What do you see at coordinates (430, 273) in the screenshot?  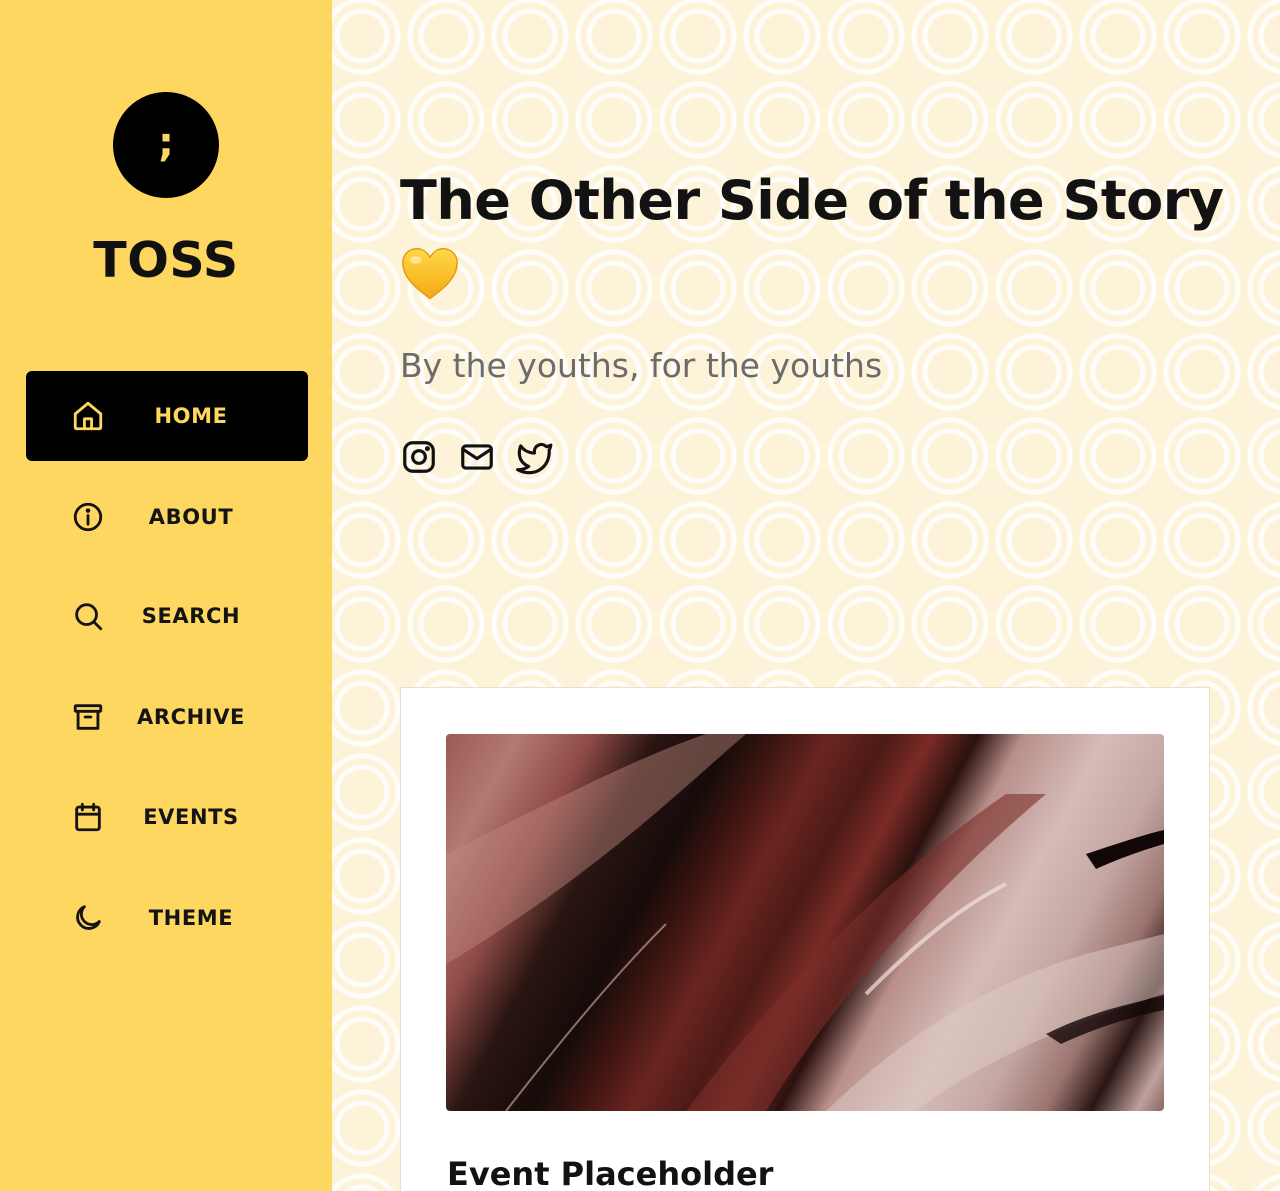 I see `yellow-heart-icon` at bounding box center [430, 273].